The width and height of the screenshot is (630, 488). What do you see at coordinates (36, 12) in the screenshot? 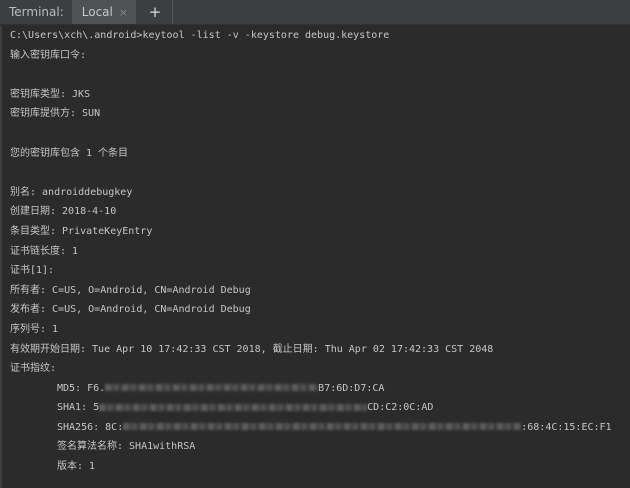
I see `terminal-title: Terminal:` at bounding box center [36, 12].